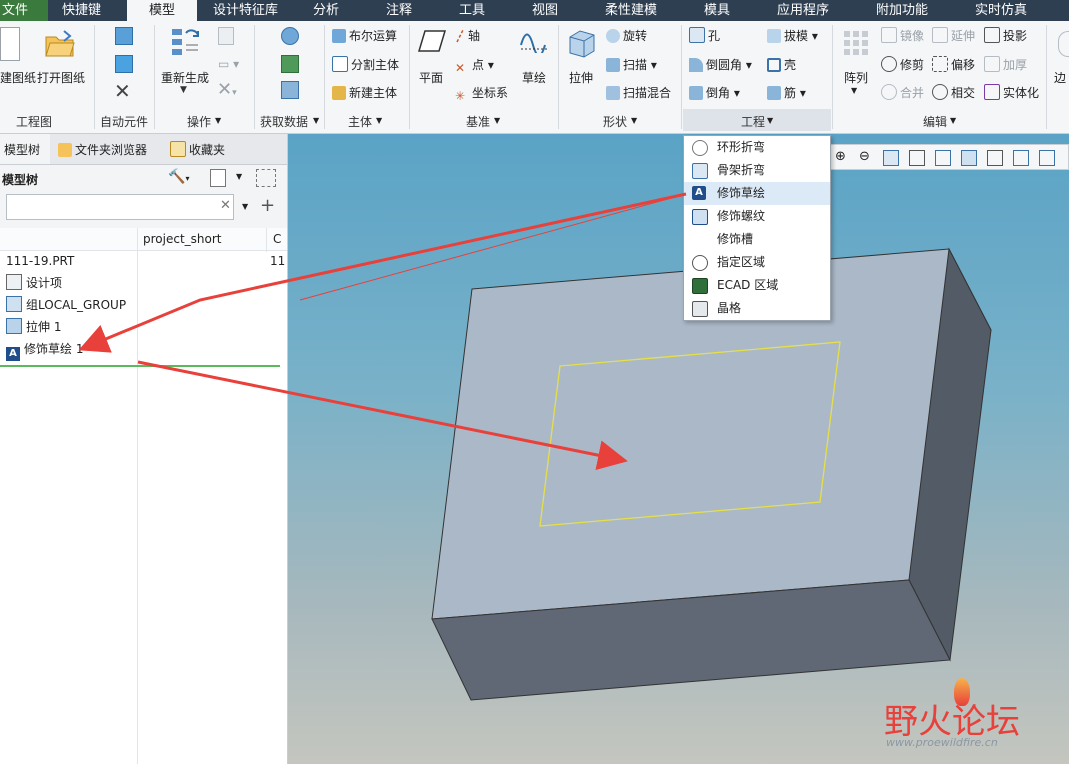  What do you see at coordinates (953, 92) in the screenshot?
I see `intersect-button: 相交` at bounding box center [953, 92].